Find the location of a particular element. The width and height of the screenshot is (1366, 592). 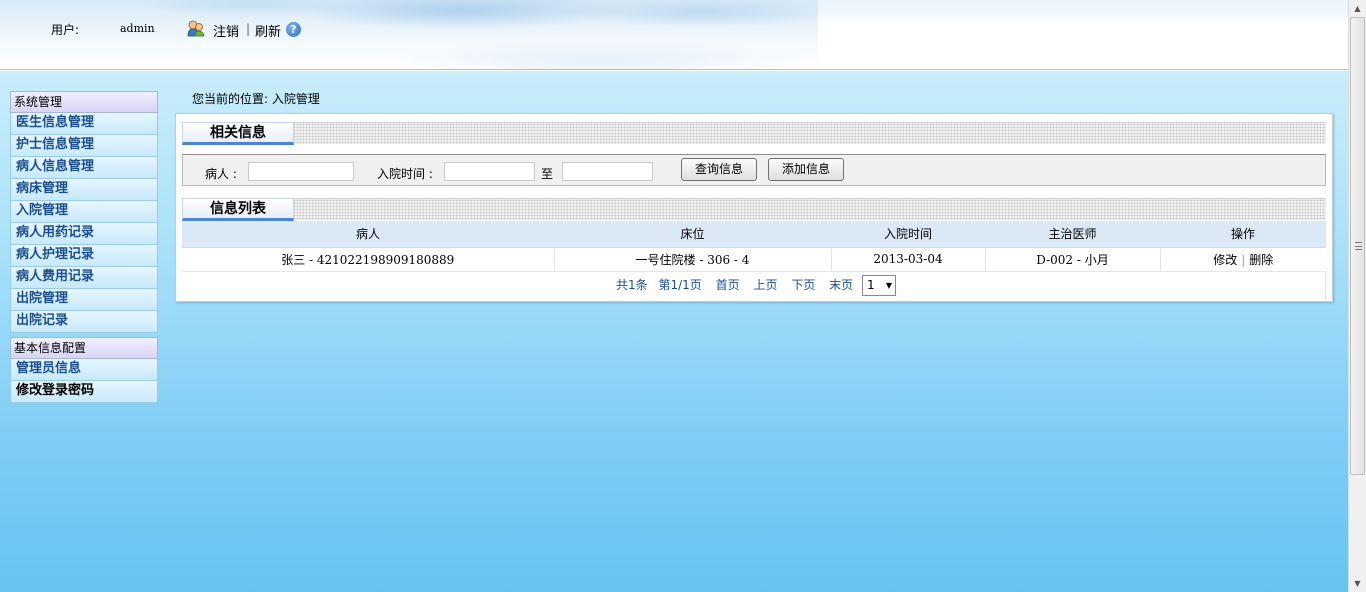

top-header: 用户: admin 注销 | 刷新 ? is located at coordinates (674, 35).